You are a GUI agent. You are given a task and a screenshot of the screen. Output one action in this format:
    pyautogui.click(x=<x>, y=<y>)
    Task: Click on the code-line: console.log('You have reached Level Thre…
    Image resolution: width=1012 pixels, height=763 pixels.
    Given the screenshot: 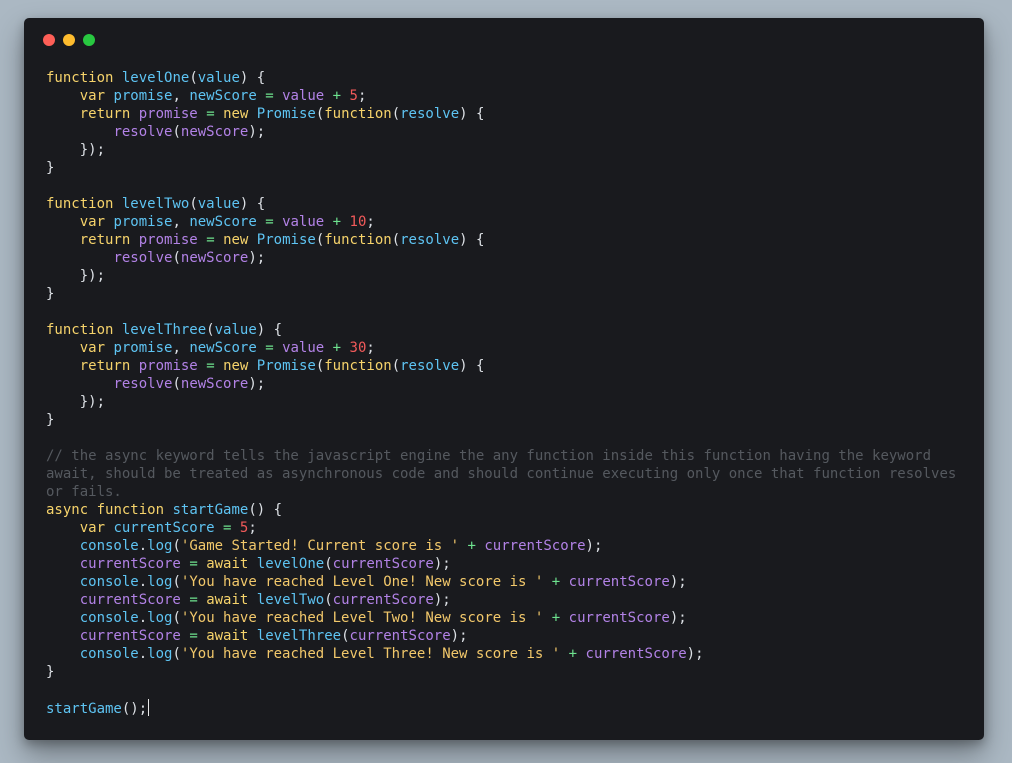 What is the action you would take?
    pyautogui.click(x=505, y=654)
    